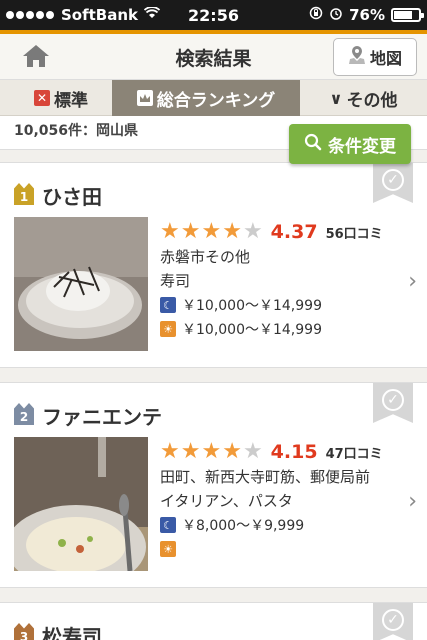 The height and width of the screenshot is (640, 427). What do you see at coordinates (252, 330) in the screenshot?
I see `lunch-price: ￥10,000～￥14,999` at bounding box center [252, 330].